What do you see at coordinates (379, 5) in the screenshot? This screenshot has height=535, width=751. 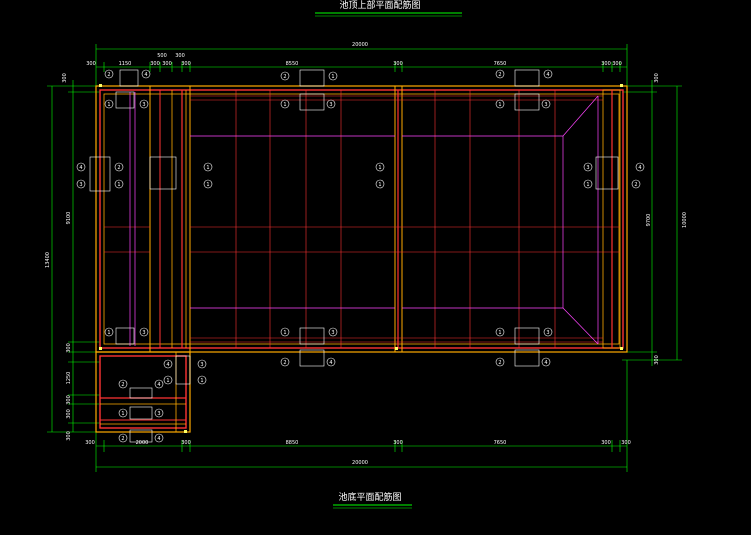 I see `top-title: 池顶上部平面配筋图` at bounding box center [379, 5].